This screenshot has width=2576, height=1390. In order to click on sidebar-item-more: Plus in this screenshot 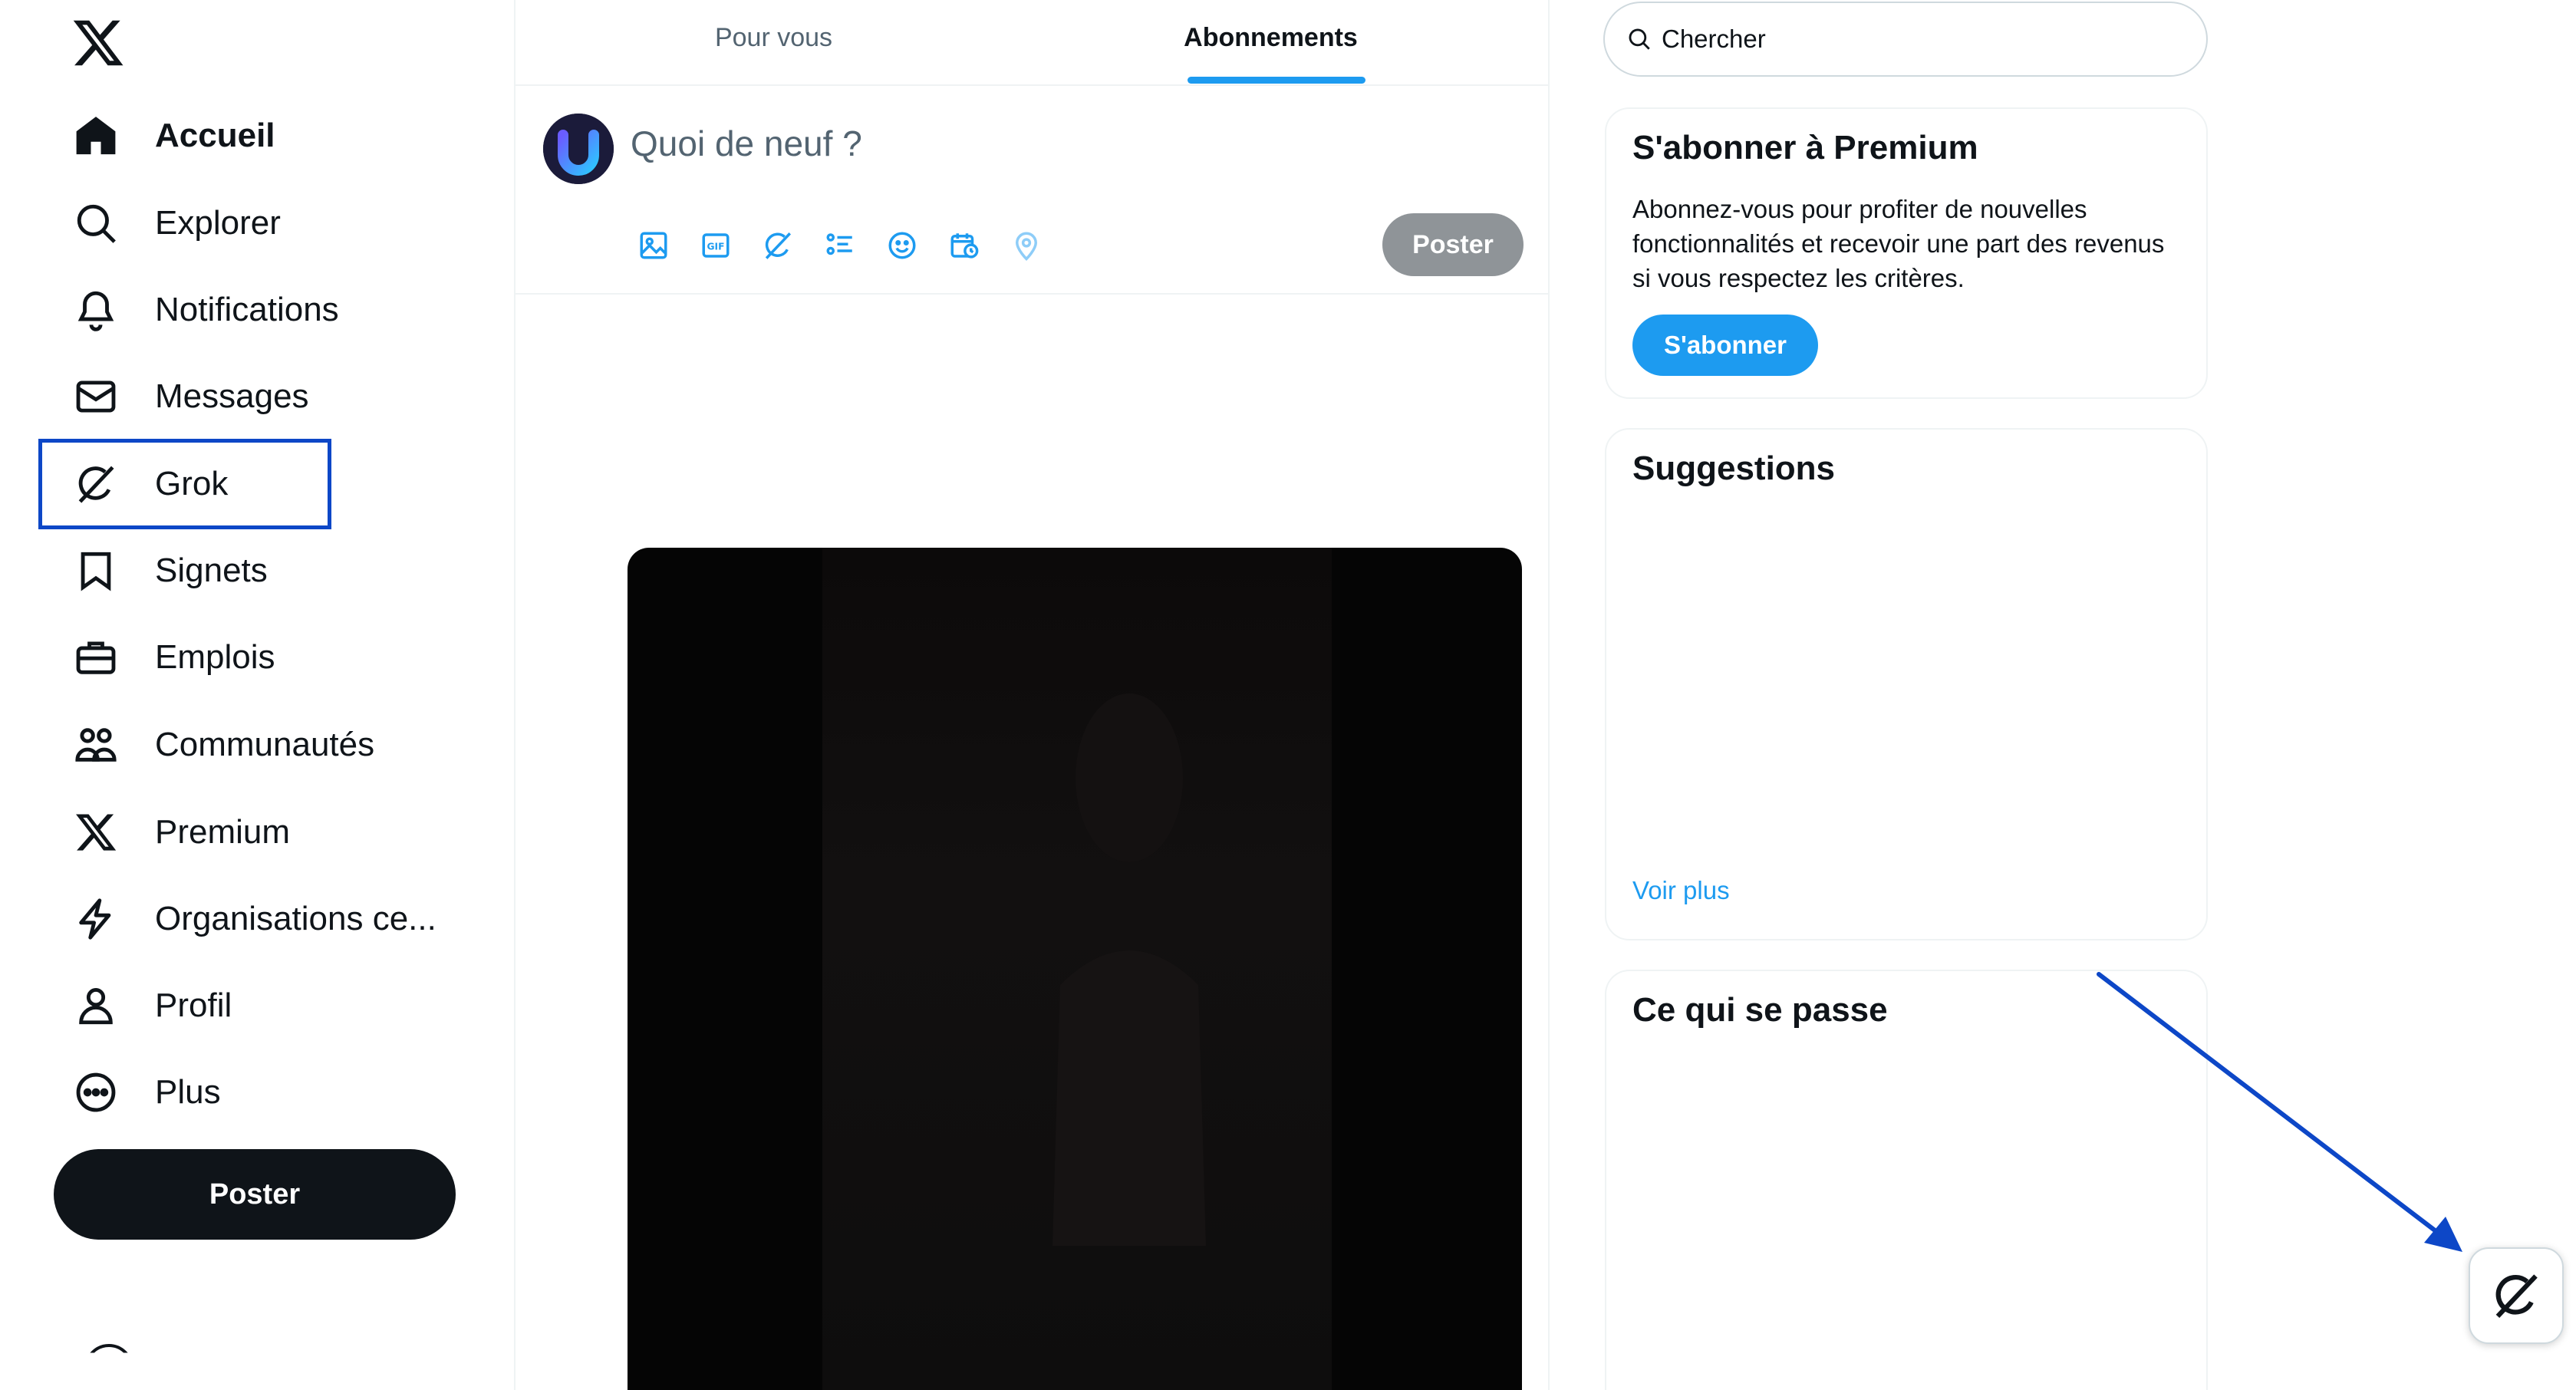, I will do `click(146, 1092)`.